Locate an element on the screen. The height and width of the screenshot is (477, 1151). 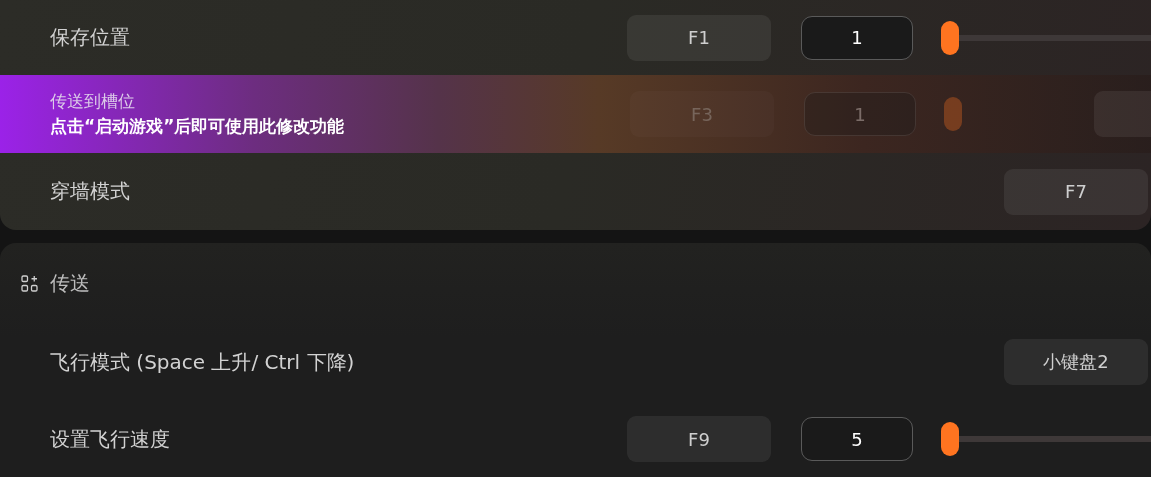
setting-label: 传送到槽位 is located at coordinates (93, 101).